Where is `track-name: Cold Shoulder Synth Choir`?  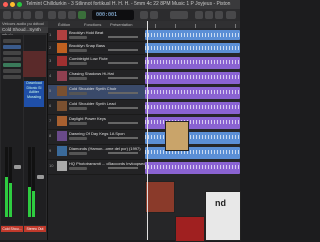
track-name: Cold Shoulder Synth Choir is located at coordinates (92, 88).